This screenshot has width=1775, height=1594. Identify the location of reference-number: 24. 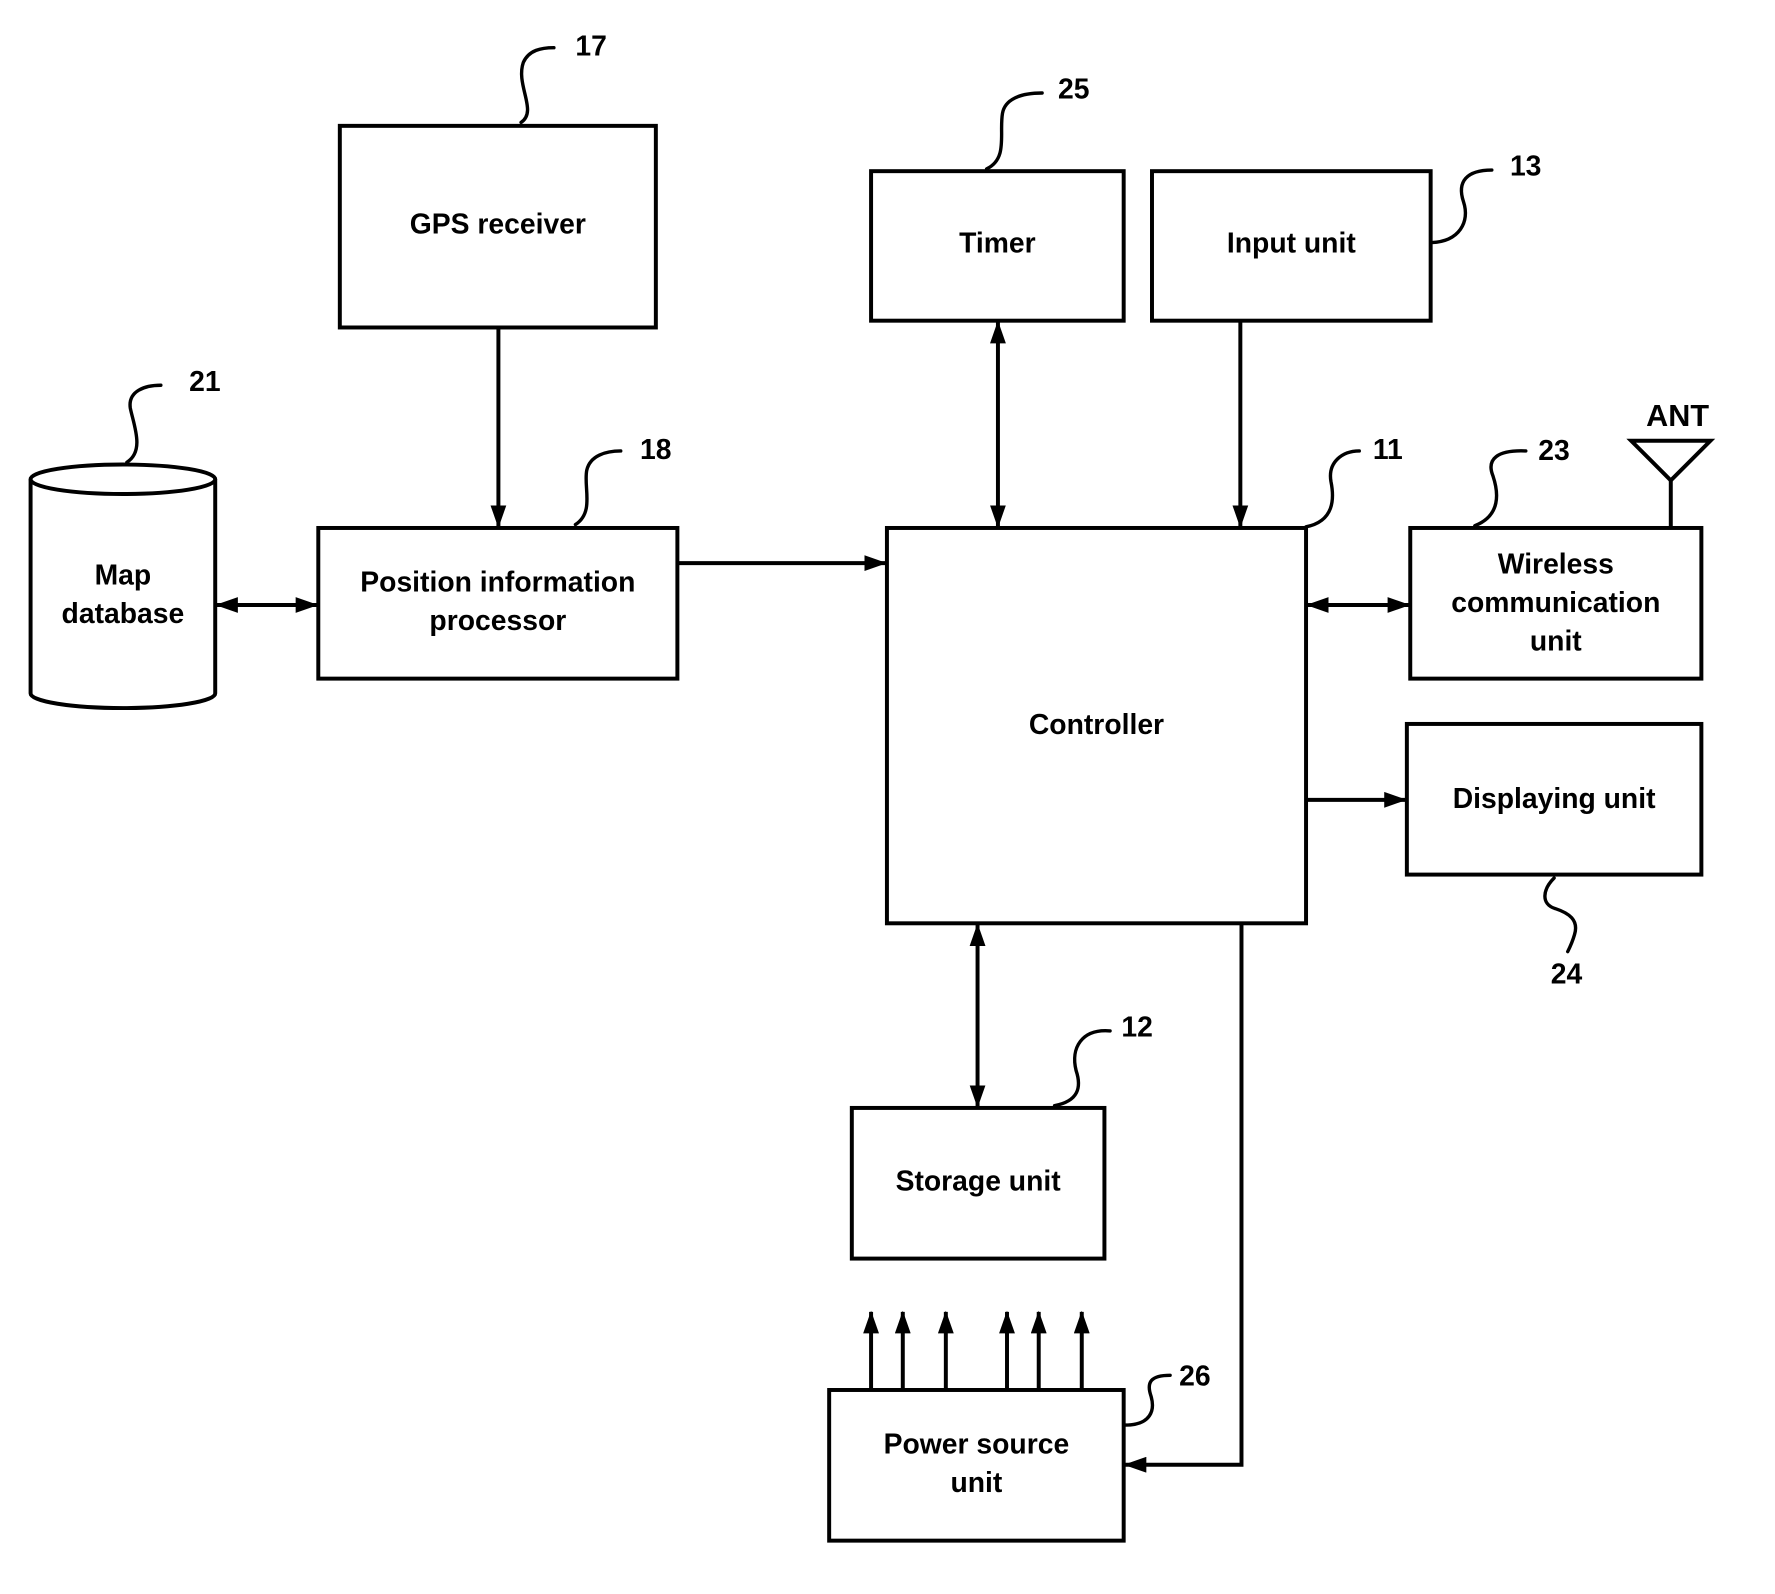
(1567, 973).